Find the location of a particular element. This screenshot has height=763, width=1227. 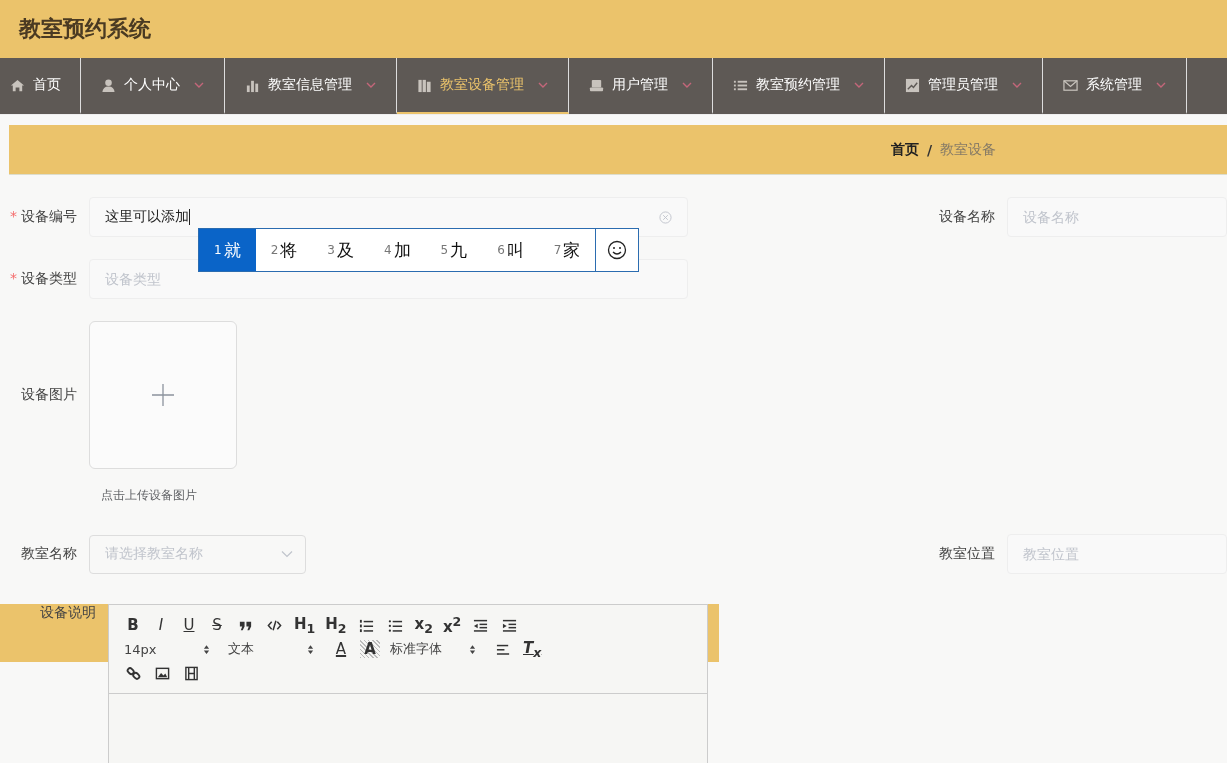

chevron-down-icon is located at coordinates (287, 554).